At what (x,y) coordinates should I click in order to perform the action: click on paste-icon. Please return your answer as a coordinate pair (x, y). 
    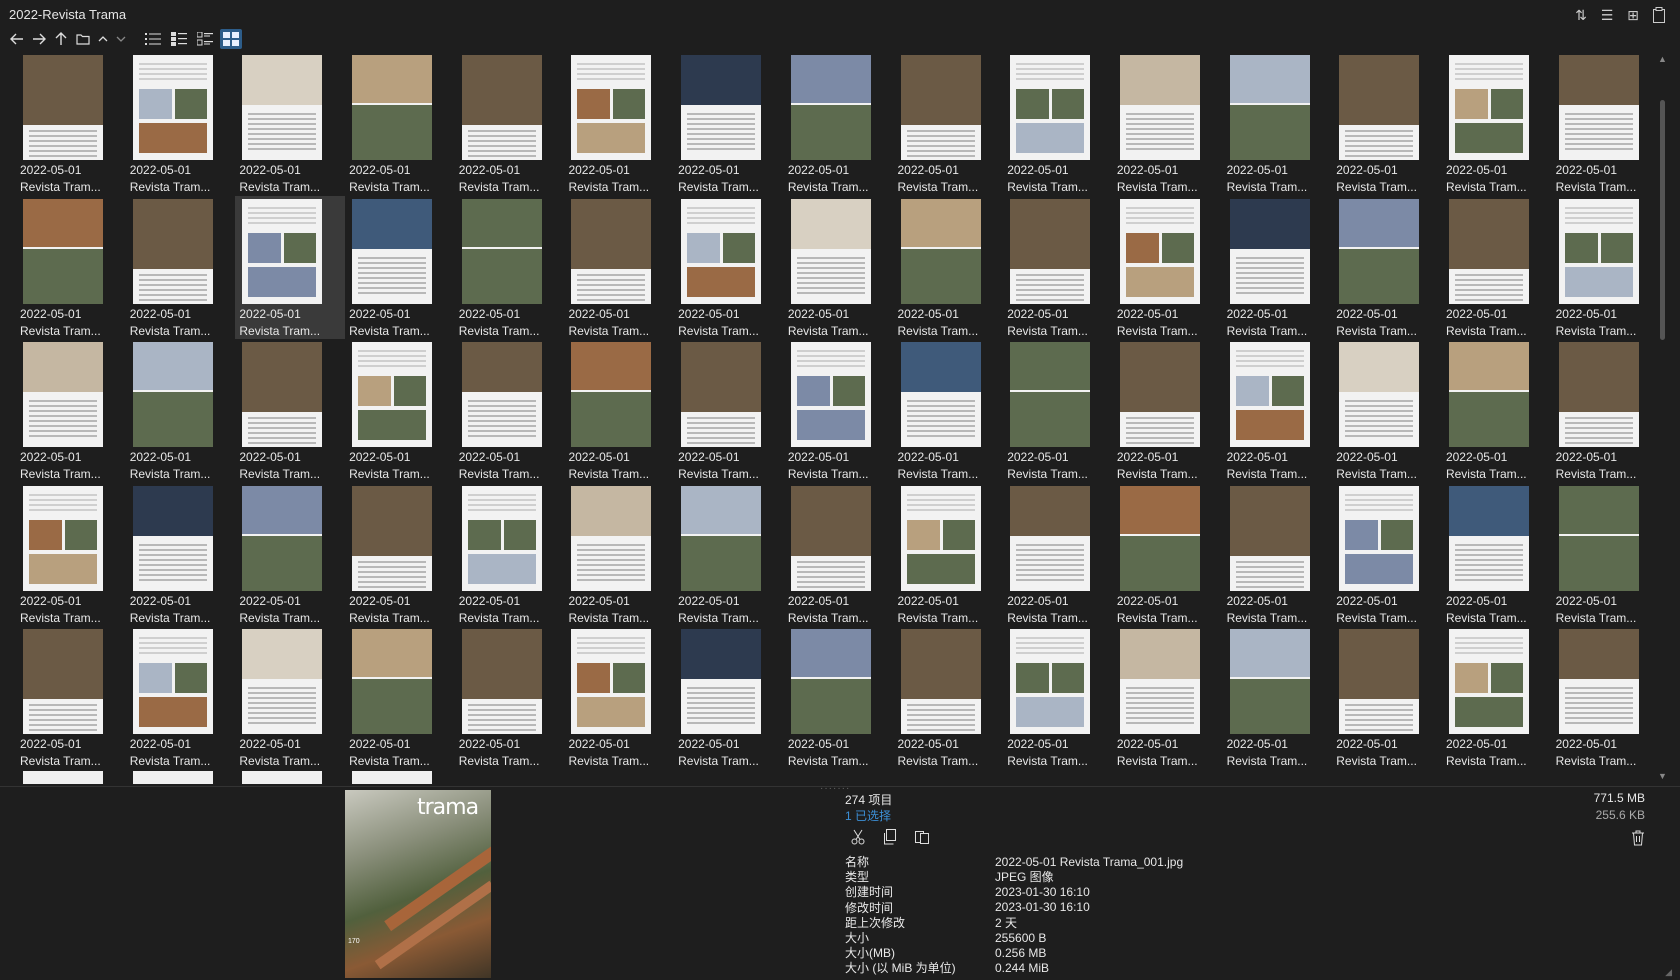
    Looking at the image, I should click on (922, 837).